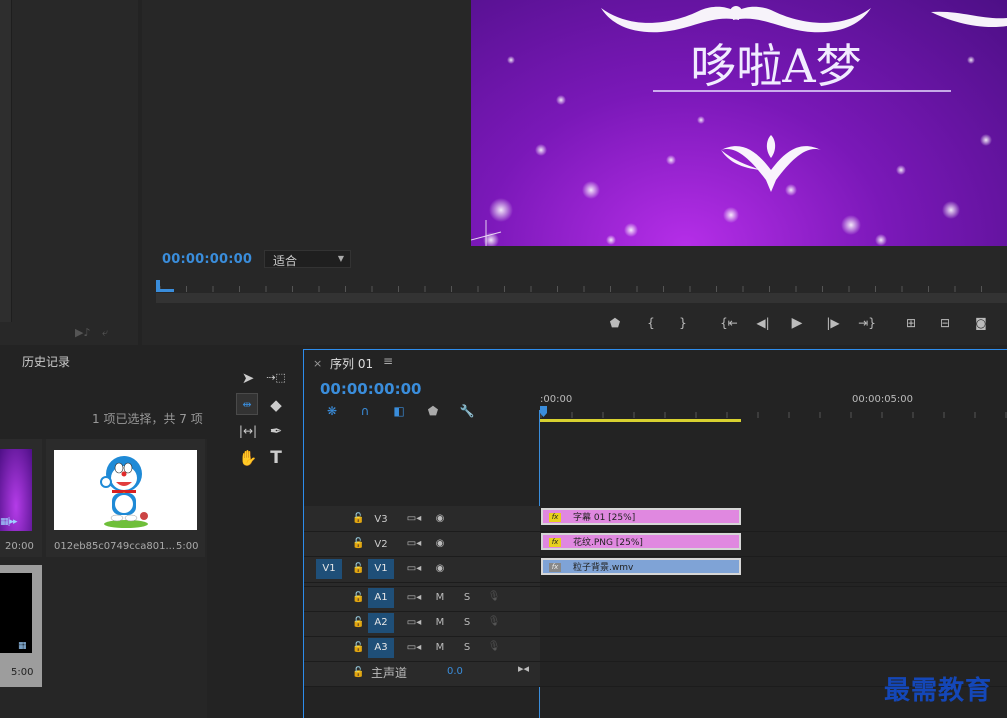  Describe the element at coordinates (276, 431) in the screenshot. I see `pen-tool-icon: ✒` at that location.